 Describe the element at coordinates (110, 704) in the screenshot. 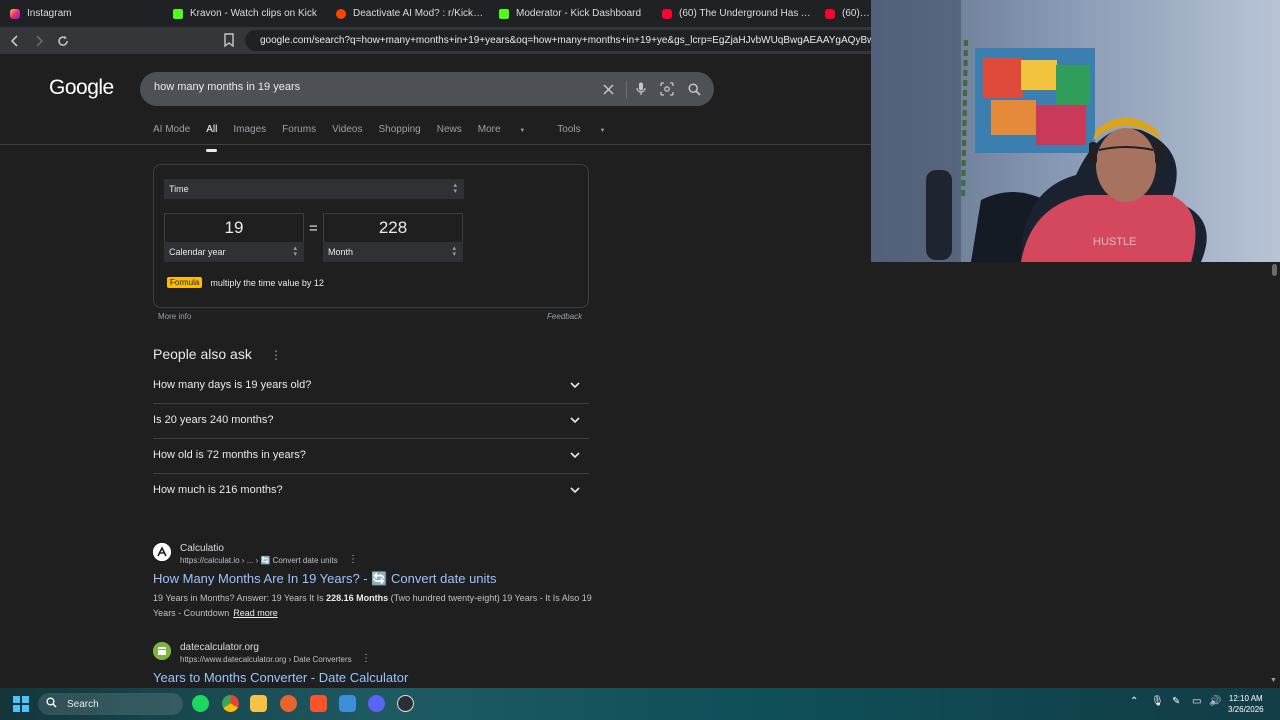

I see `taskbar-search: Search` at that location.